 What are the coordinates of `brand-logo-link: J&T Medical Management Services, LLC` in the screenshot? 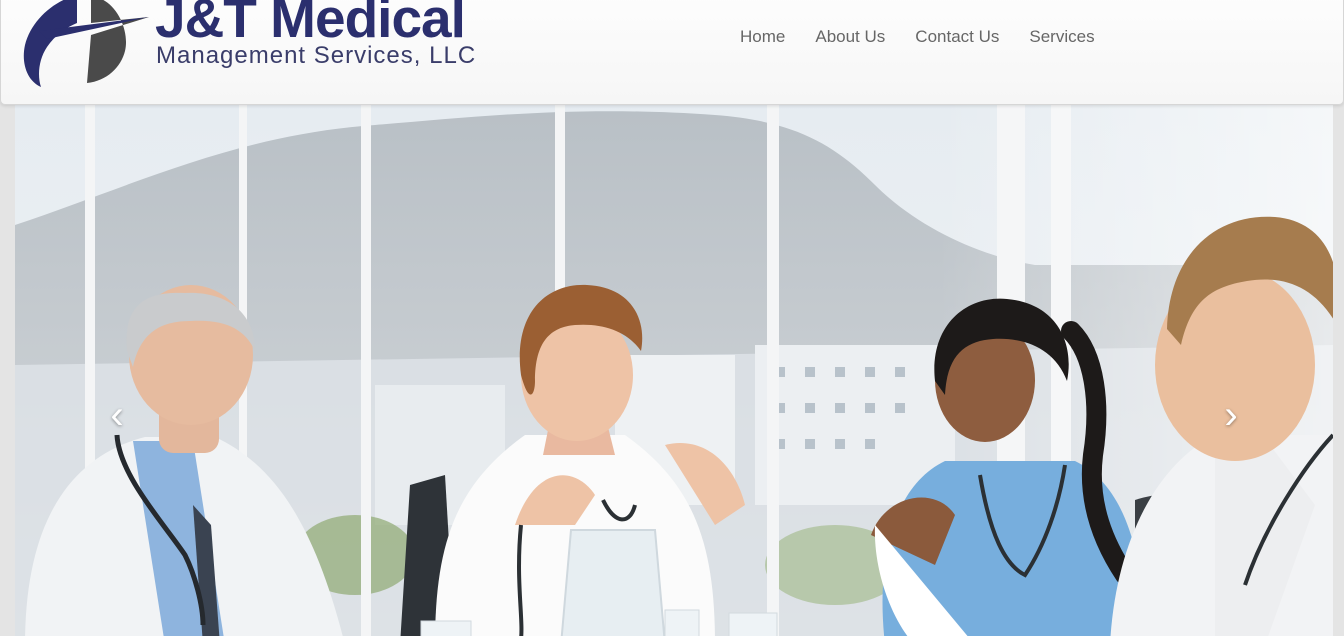 It's located at (257, 46).